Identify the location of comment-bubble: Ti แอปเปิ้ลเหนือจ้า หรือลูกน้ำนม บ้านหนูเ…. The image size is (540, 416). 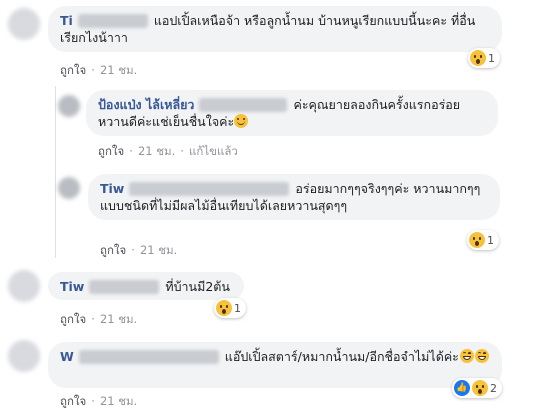
(275, 29).